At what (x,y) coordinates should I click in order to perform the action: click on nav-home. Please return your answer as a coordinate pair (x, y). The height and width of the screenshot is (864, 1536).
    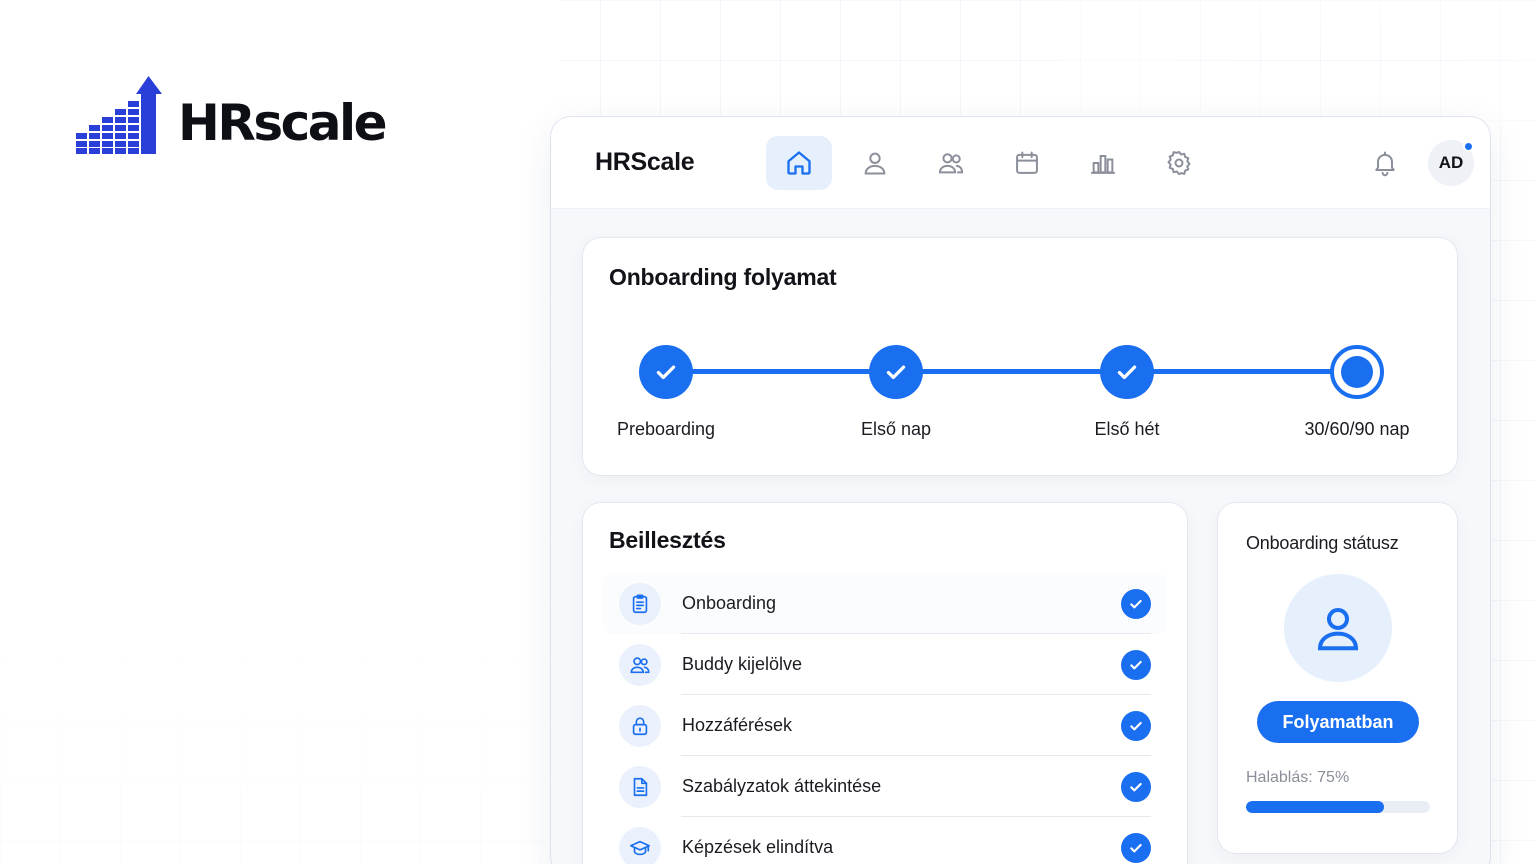
    Looking at the image, I should click on (799, 162).